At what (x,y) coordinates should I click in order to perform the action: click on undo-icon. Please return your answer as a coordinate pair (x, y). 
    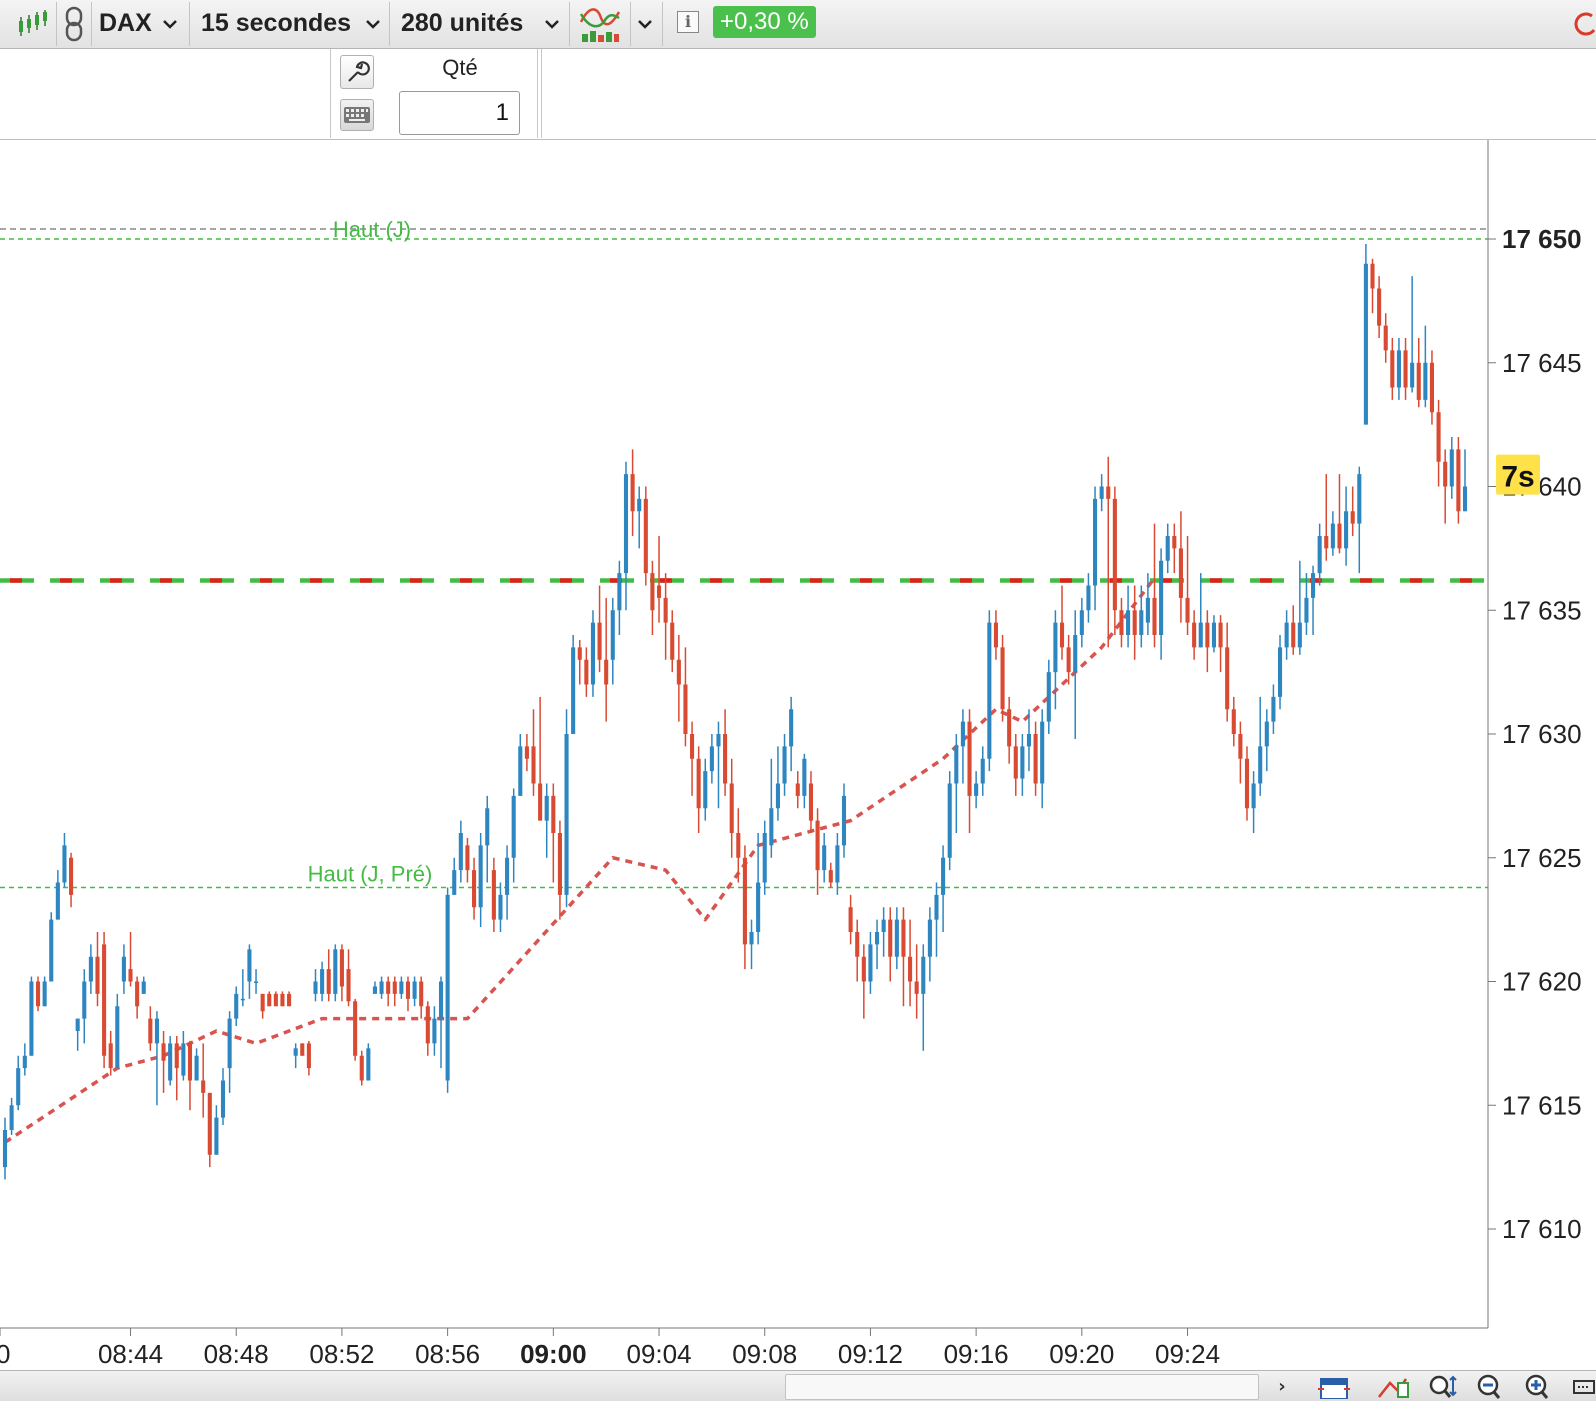
    Looking at the image, I should click on (1584, 24).